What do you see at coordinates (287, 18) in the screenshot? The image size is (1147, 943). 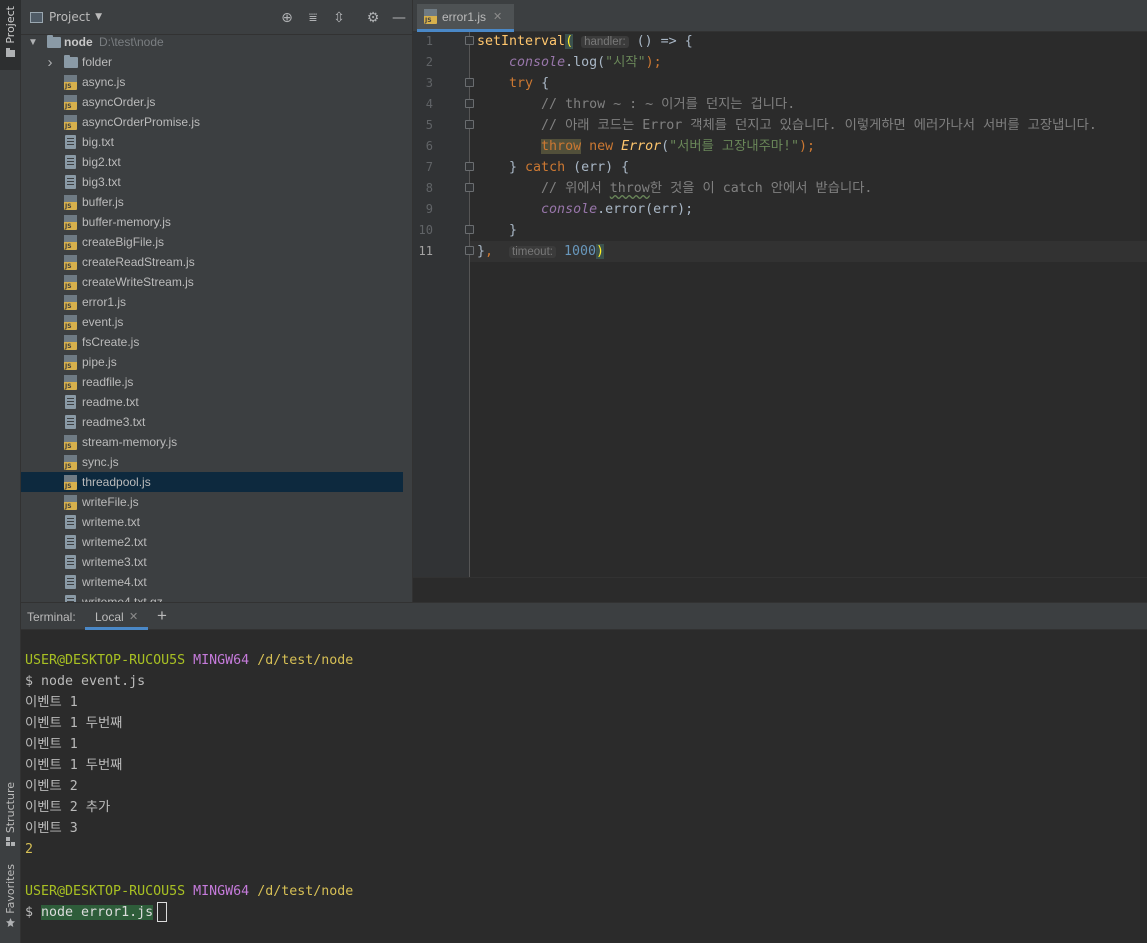 I see `locate-icon: ⊕` at bounding box center [287, 18].